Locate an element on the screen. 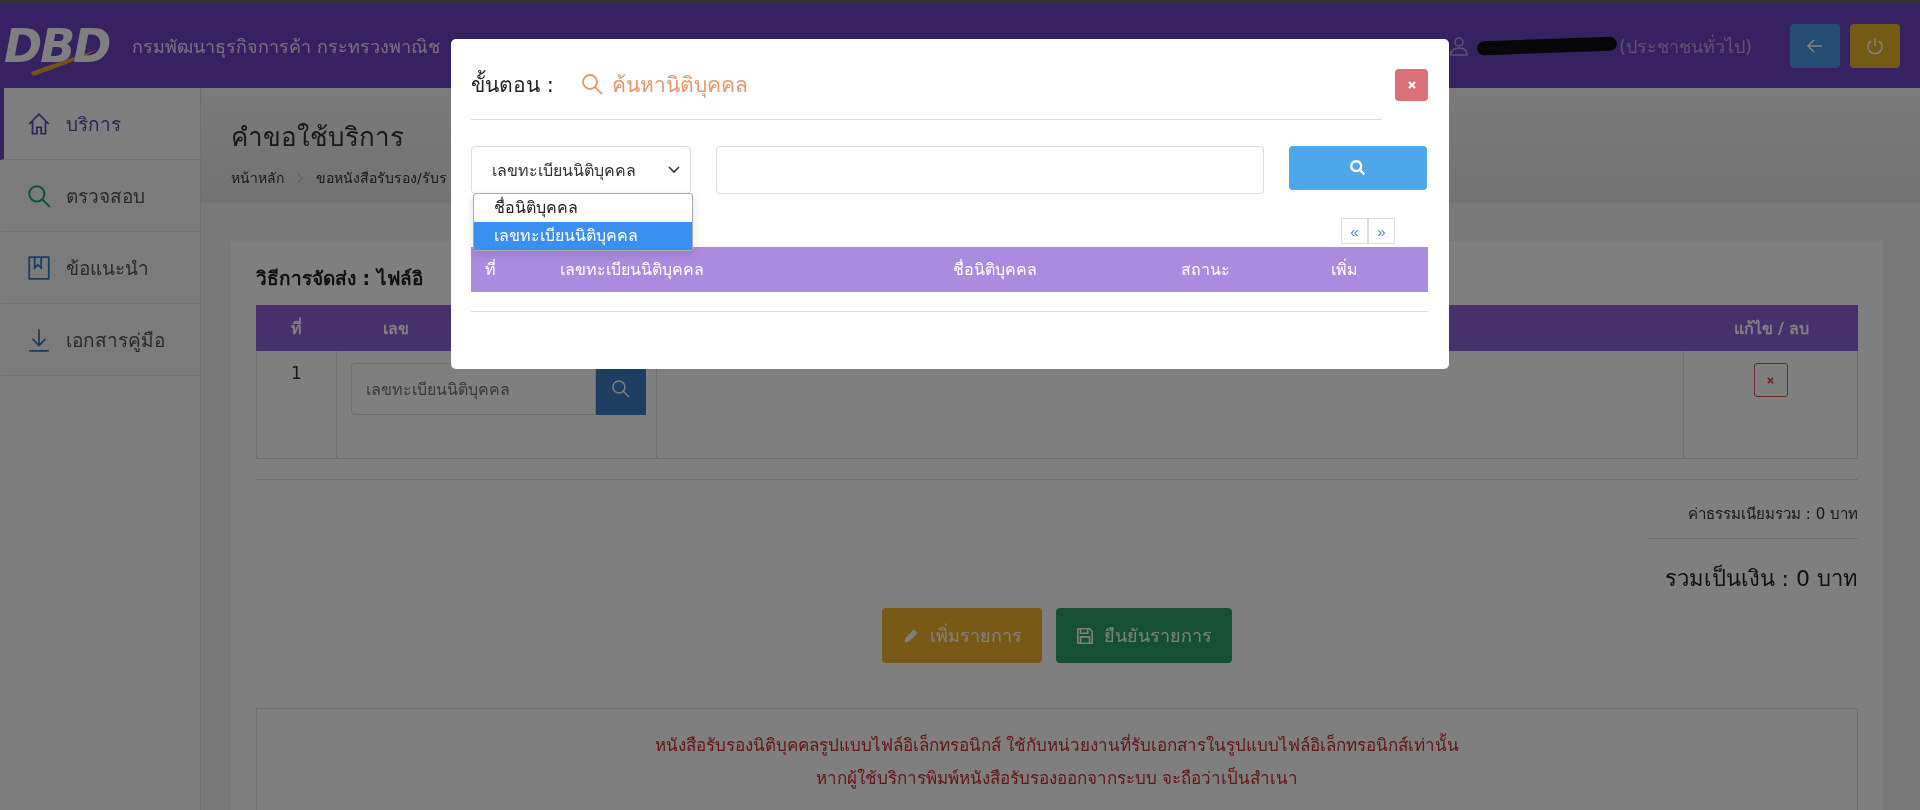  sidebar-item: เอกสารคู่มือ is located at coordinates (100, 340).